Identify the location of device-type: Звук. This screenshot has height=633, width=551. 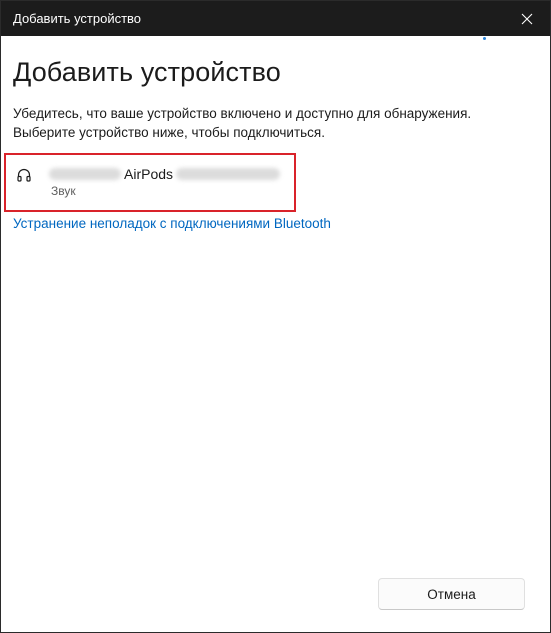
(63, 191).